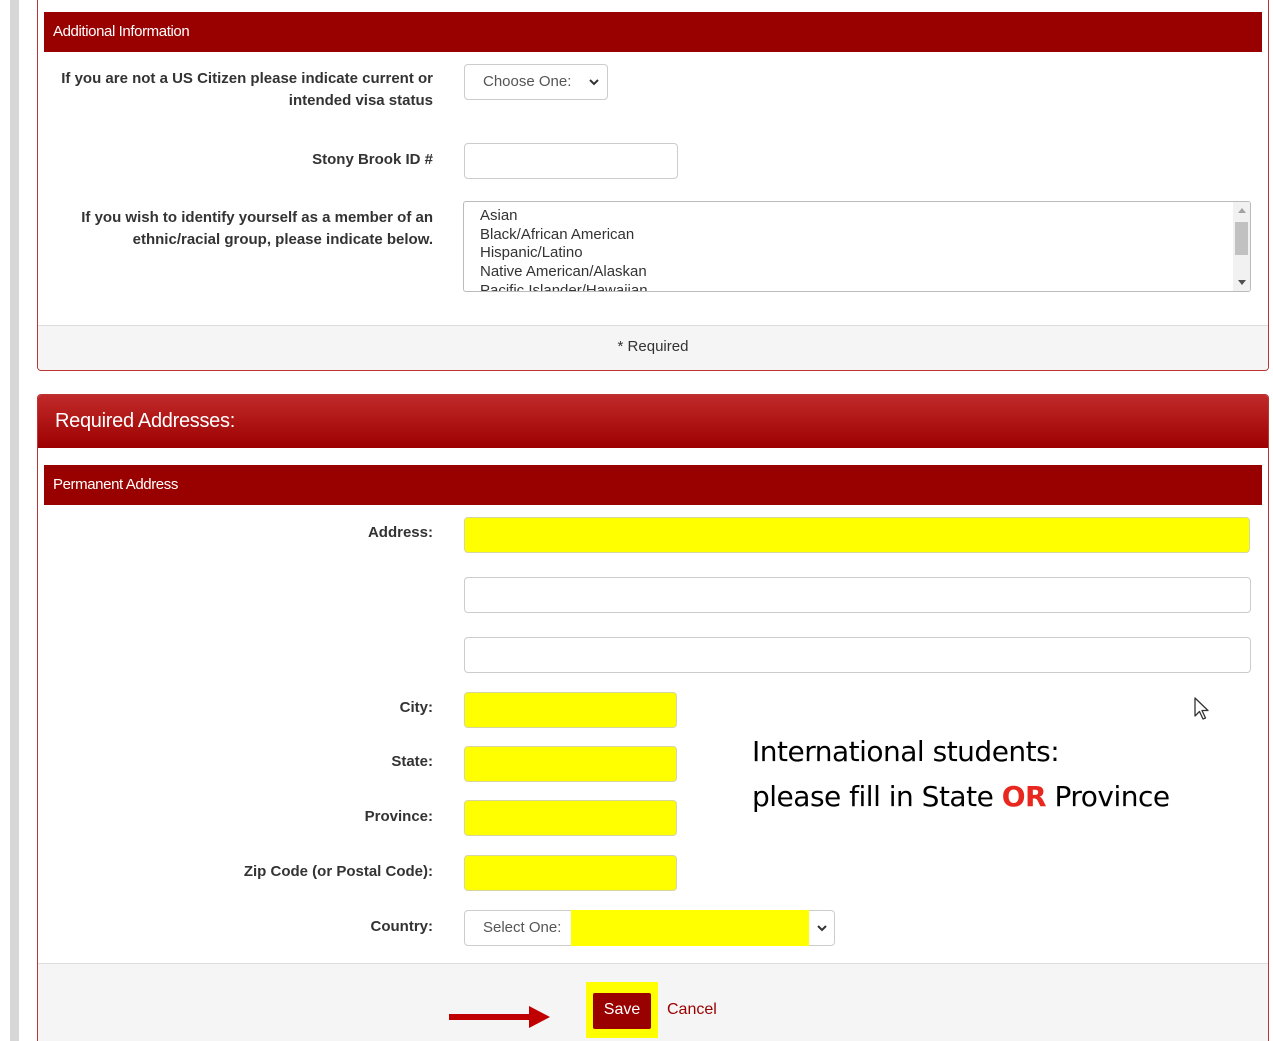 Image resolution: width=1273 pixels, height=1041 pixels. I want to click on save-button: Save, so click(622, 1011).